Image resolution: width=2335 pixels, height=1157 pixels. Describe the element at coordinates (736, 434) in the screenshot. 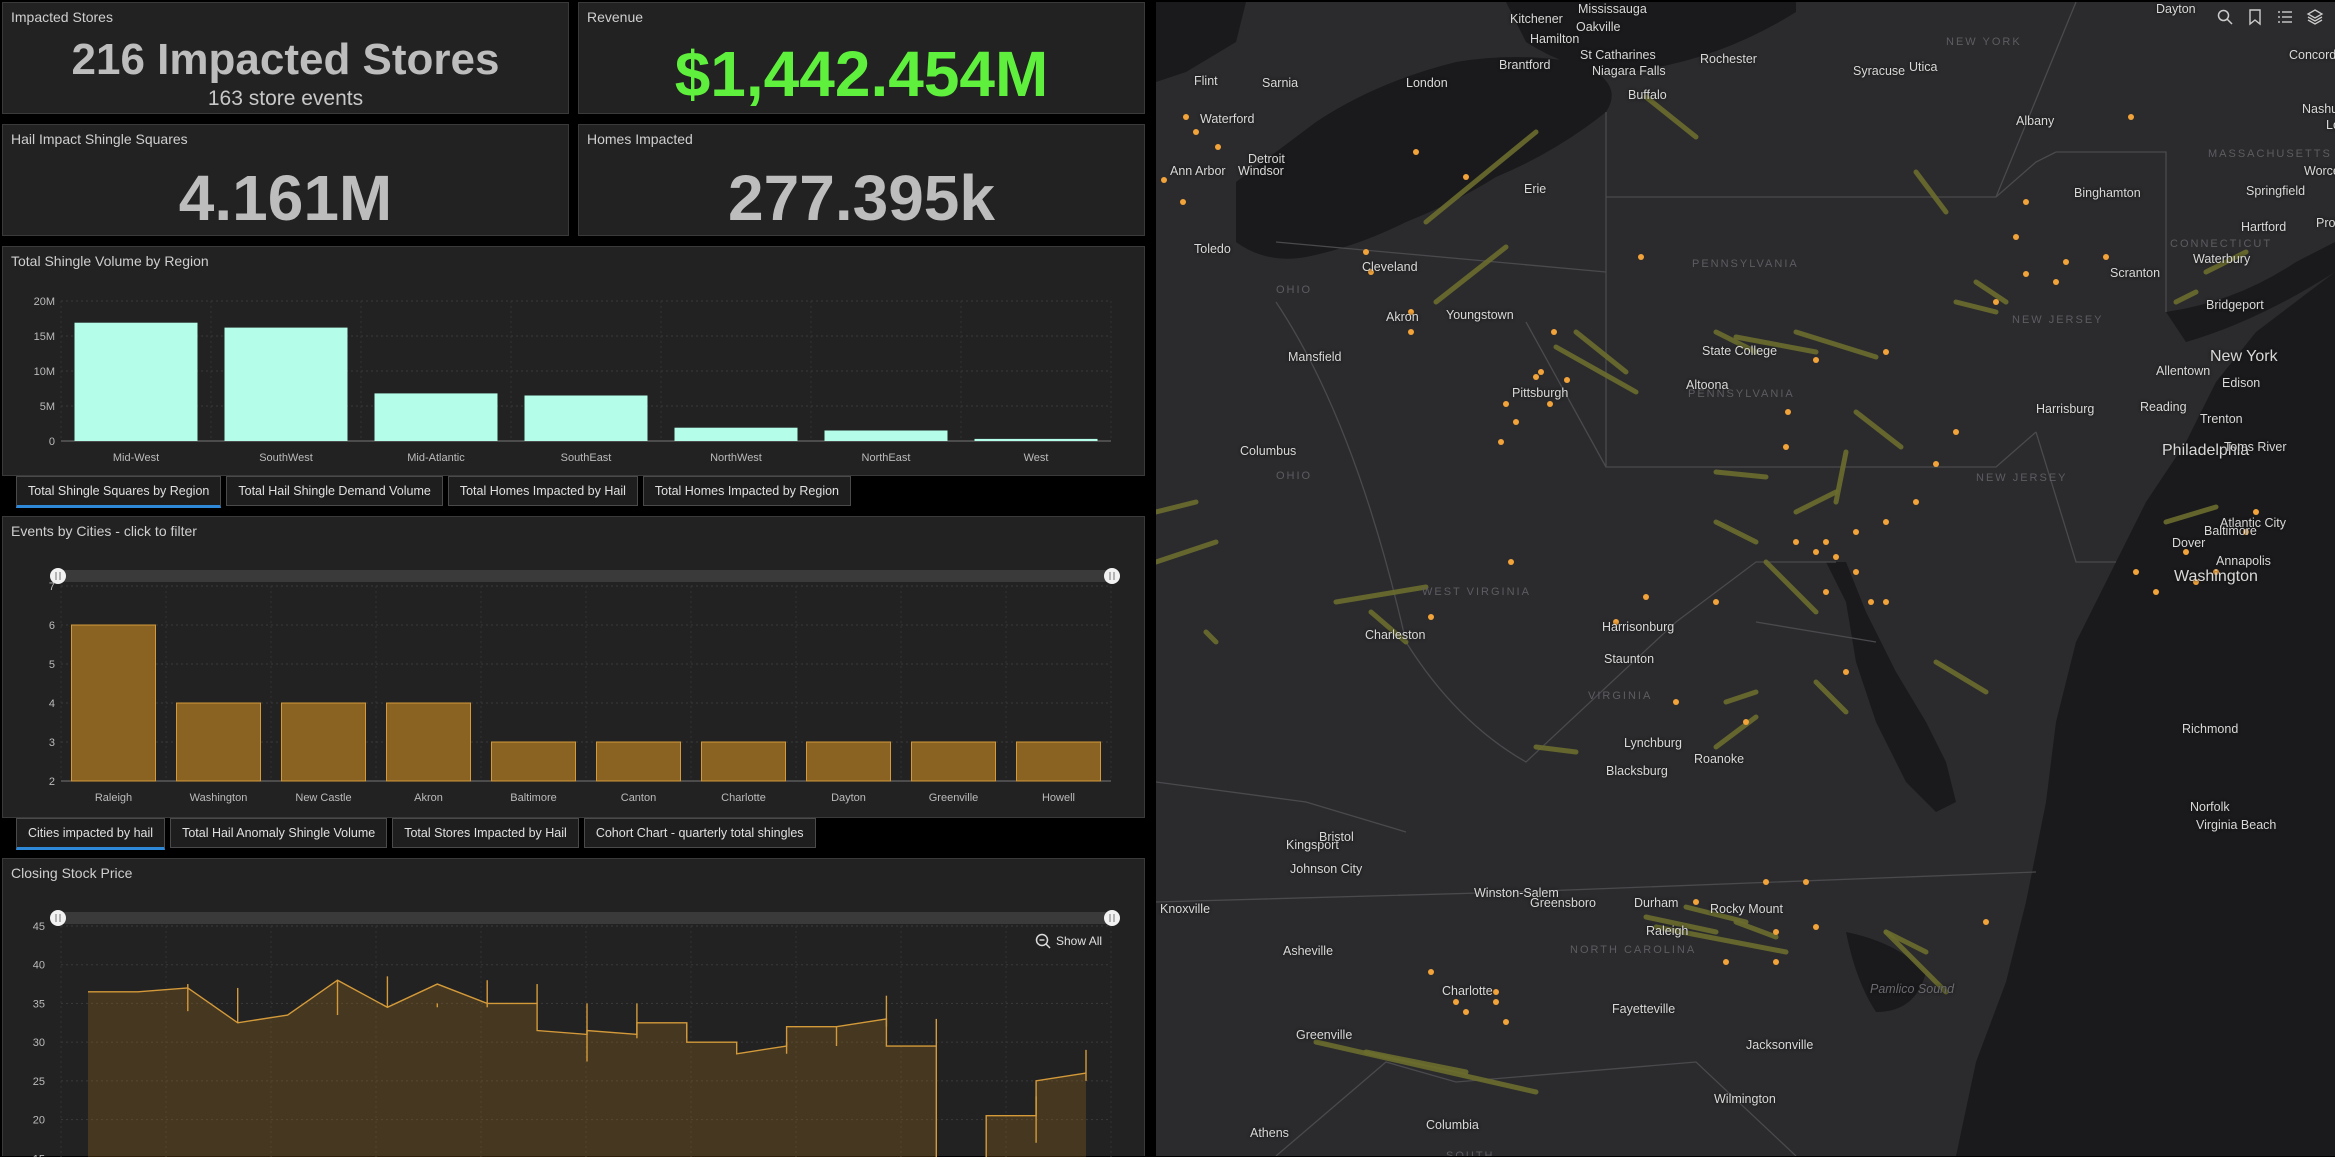

I see `bar-northwest` at that location.